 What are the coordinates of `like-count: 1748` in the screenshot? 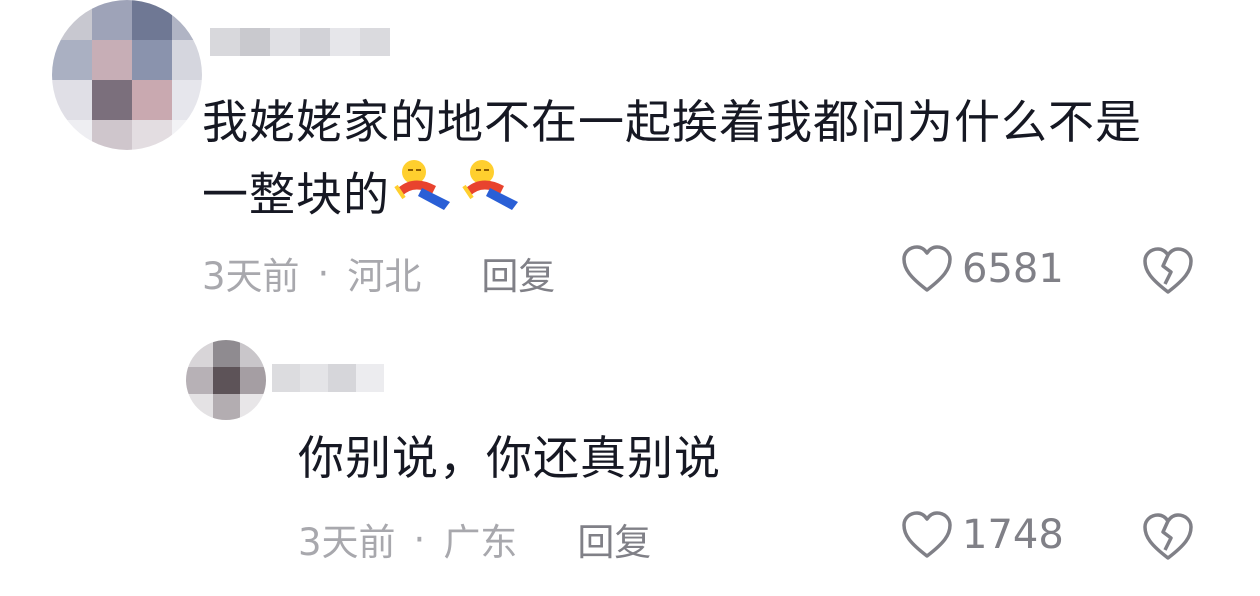 It's located at (1013, 535).